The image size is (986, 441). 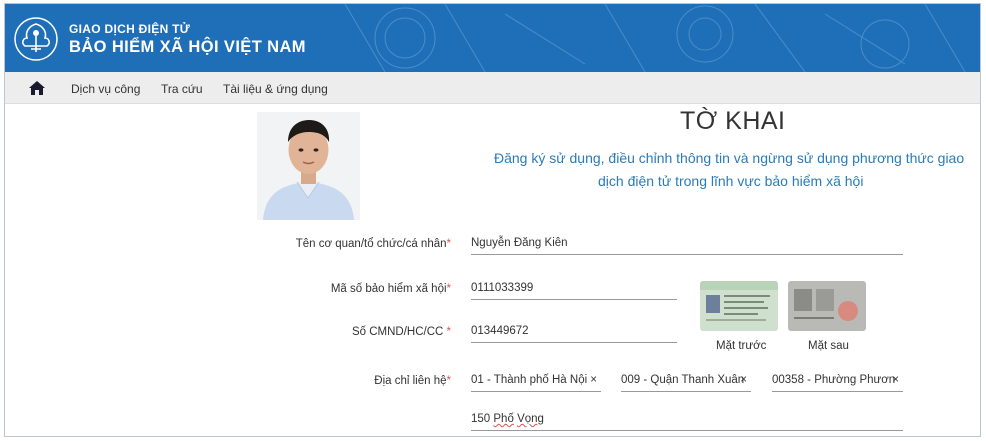 What do you see at coordinates (401, 332) in the screenshot?
I see `id-number-label: Số CMND/HC/CC *` at bounding box center [401, 332].